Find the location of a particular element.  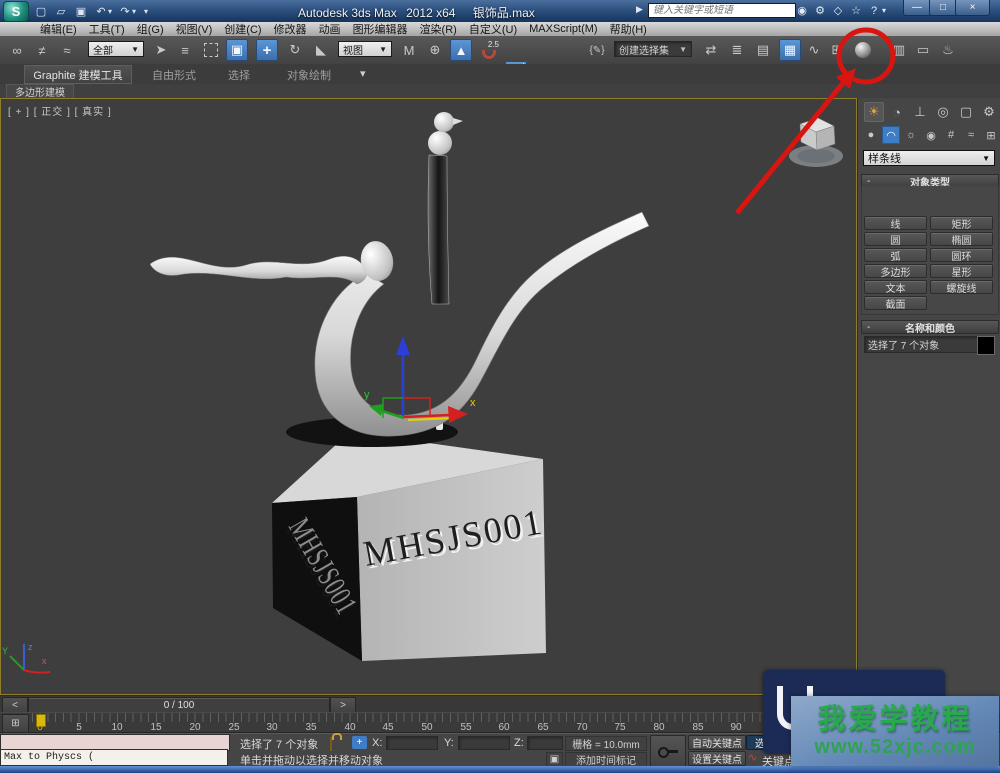

shape-button-rectangle: 矩形 is located at coordinates (961, 223).